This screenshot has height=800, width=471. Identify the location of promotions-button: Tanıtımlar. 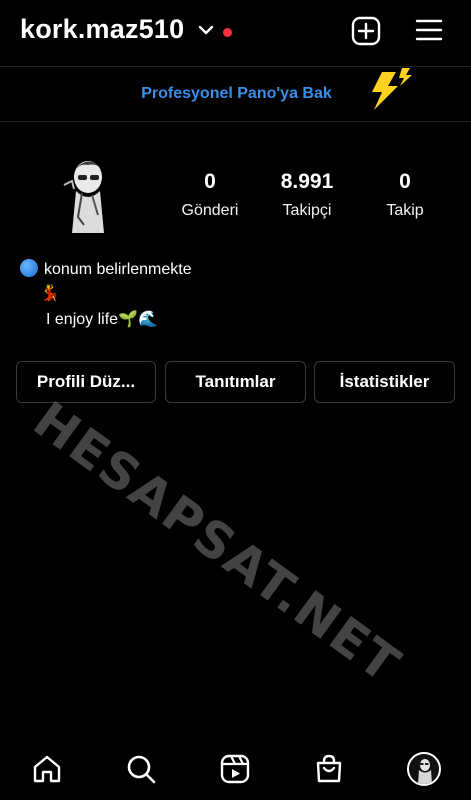
(235, 382).